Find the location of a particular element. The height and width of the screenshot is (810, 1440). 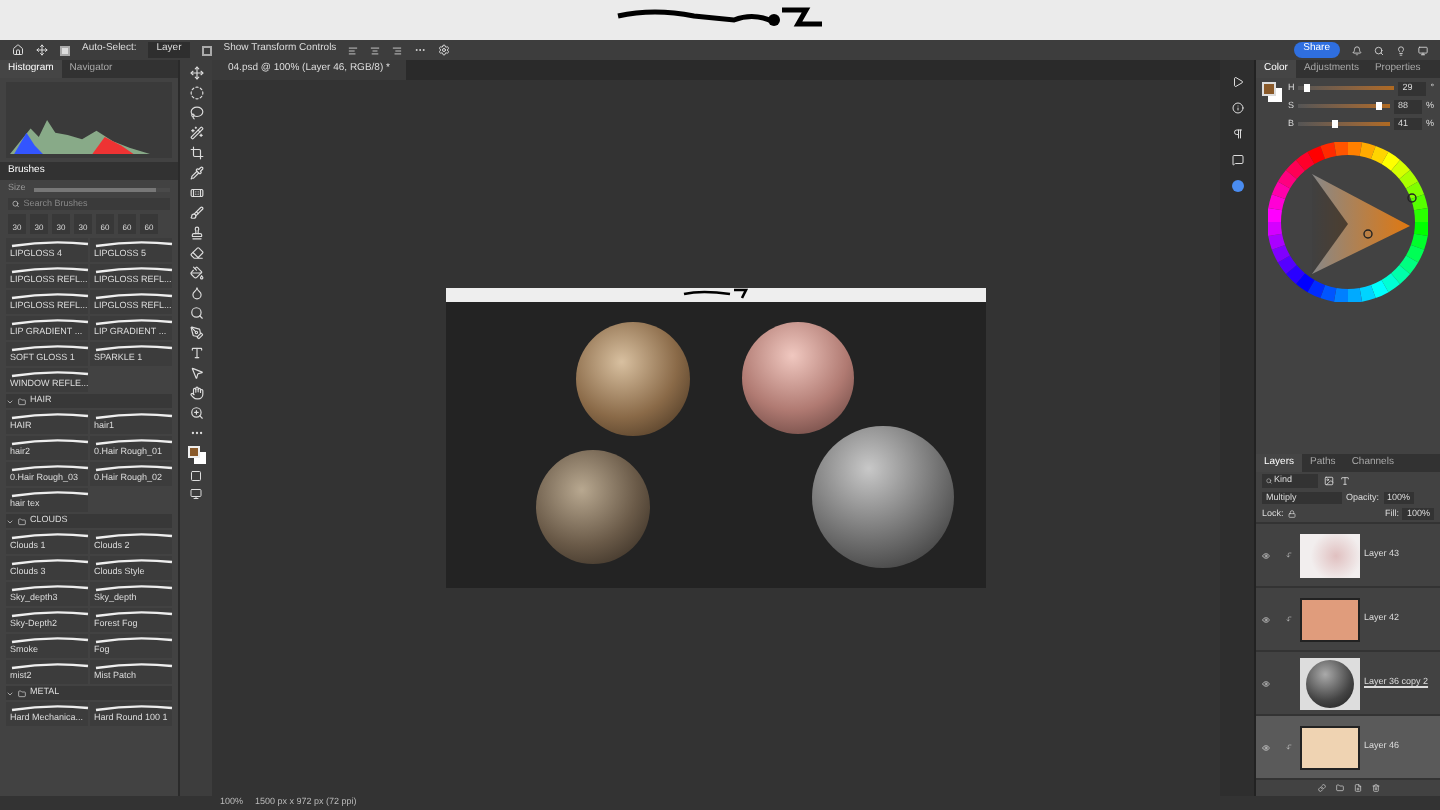

new-layer-icon is located at coordinates (1357, 788).